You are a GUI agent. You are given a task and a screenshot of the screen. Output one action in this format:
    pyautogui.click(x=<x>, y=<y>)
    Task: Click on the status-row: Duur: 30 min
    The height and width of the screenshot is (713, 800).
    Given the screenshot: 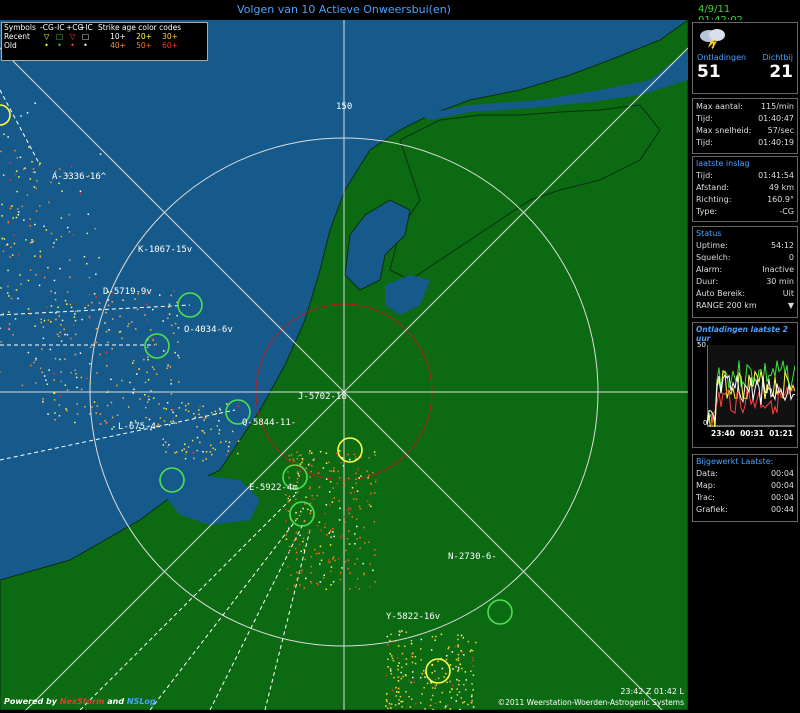 What is the action you would take?
    pyautogui.click(x=745, y=282)
    